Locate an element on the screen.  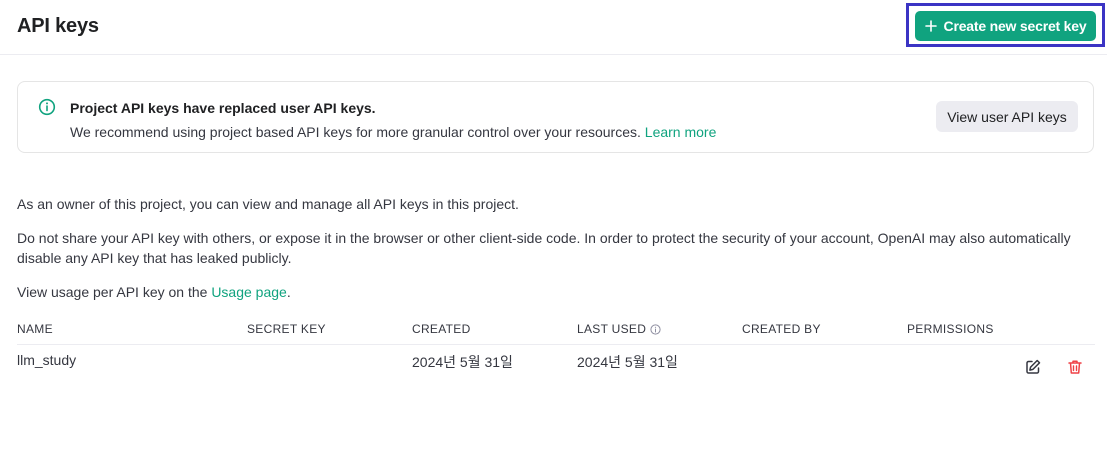
usage-page-link: Usage page is located at coordinates (249, 292).